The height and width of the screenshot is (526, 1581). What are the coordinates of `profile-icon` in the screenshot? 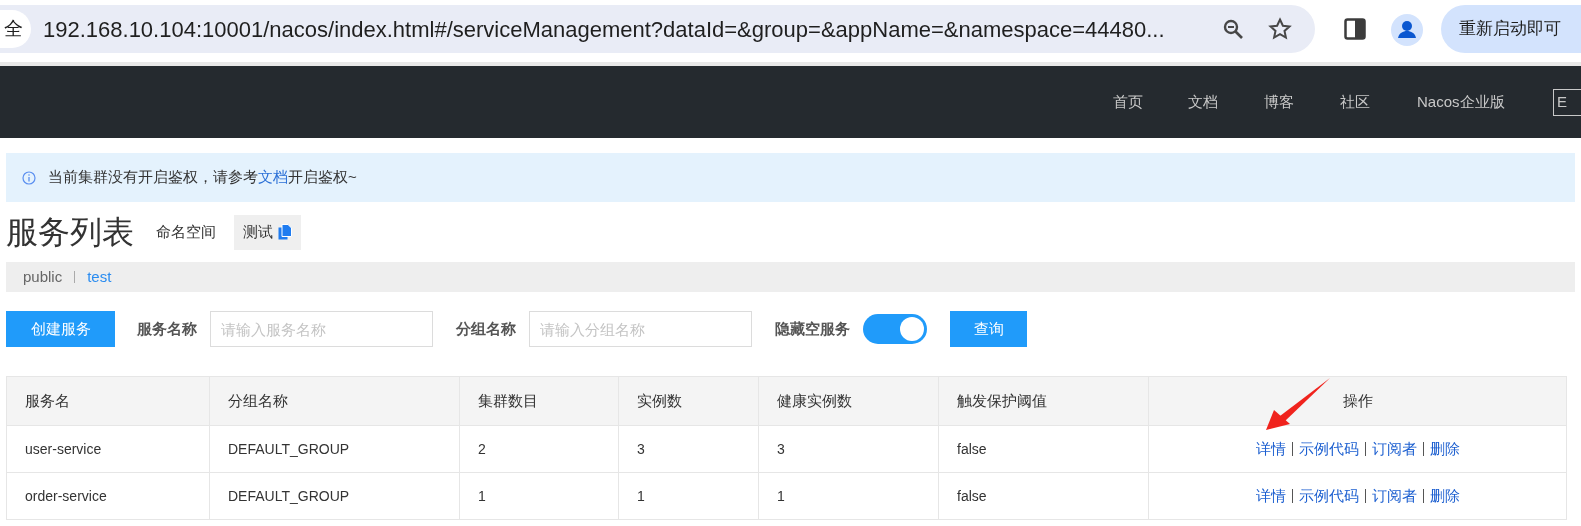 It's located at (1407, 30).